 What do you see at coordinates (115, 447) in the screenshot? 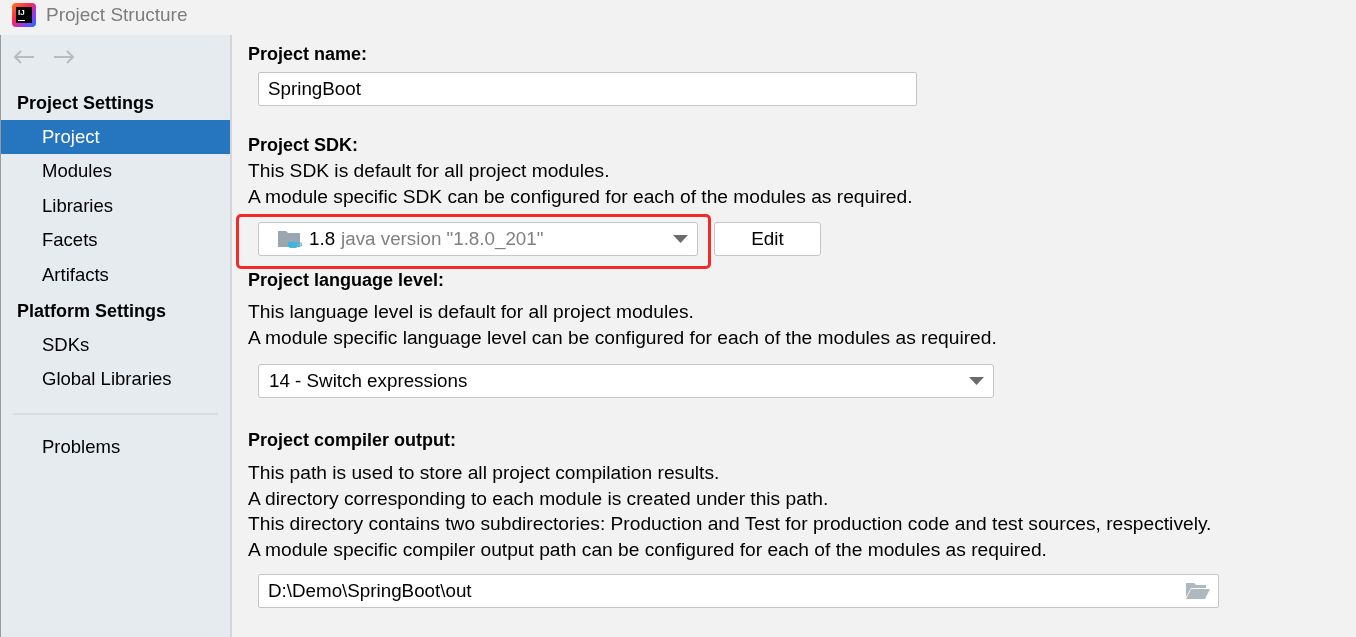
I see `sidebar-item: Problems` at bounding box center [115, 447].